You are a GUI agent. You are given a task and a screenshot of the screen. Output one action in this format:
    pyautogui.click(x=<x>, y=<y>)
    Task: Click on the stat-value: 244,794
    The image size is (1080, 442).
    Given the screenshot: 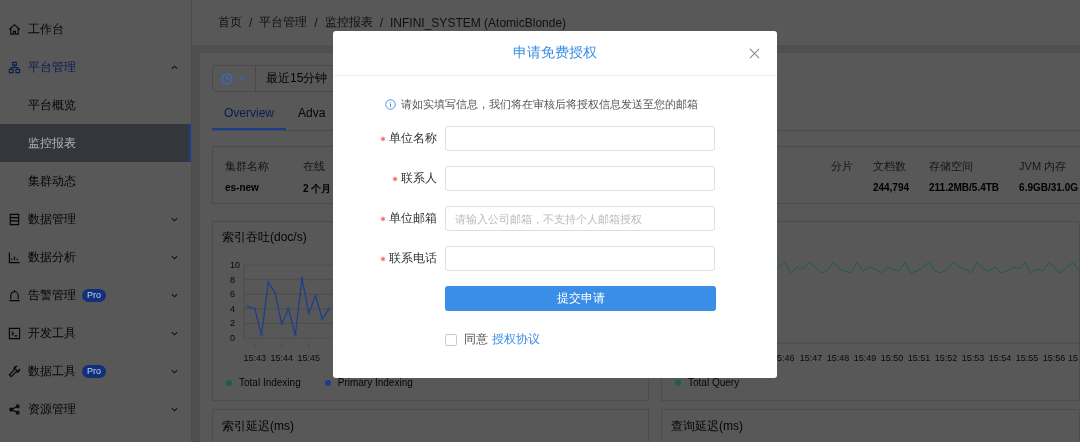 What is the action you would take?
    pyautogui.click(x=891, y=187)
    